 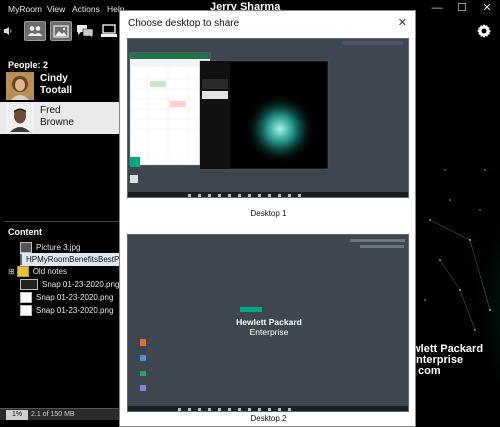 What do you see at coordinates (85, 31) in the screenshot?
I see `chat-icon` at bounding box center [85, 31].